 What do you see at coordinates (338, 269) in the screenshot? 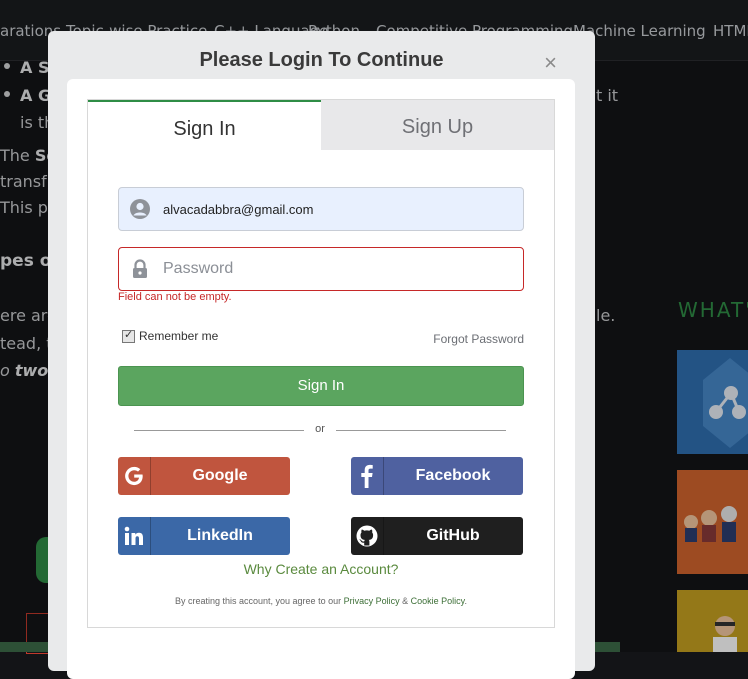
I see `password-input` at bounding box center [338, 269].